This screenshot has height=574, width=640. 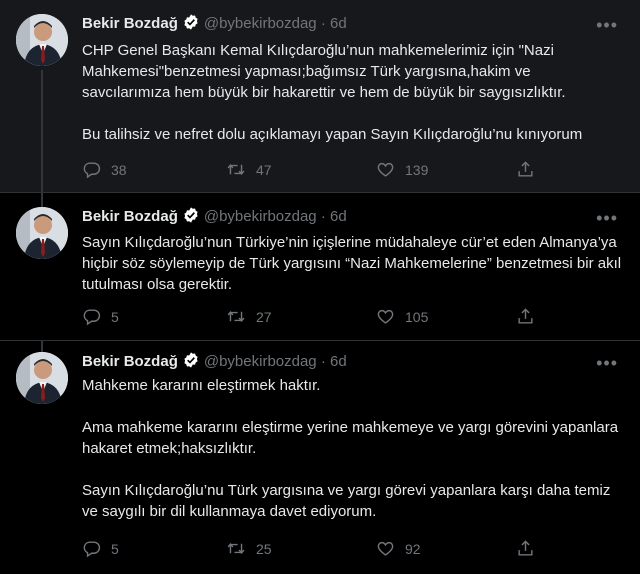 I want to click on like-button: 105, so click(x=402, y=316).